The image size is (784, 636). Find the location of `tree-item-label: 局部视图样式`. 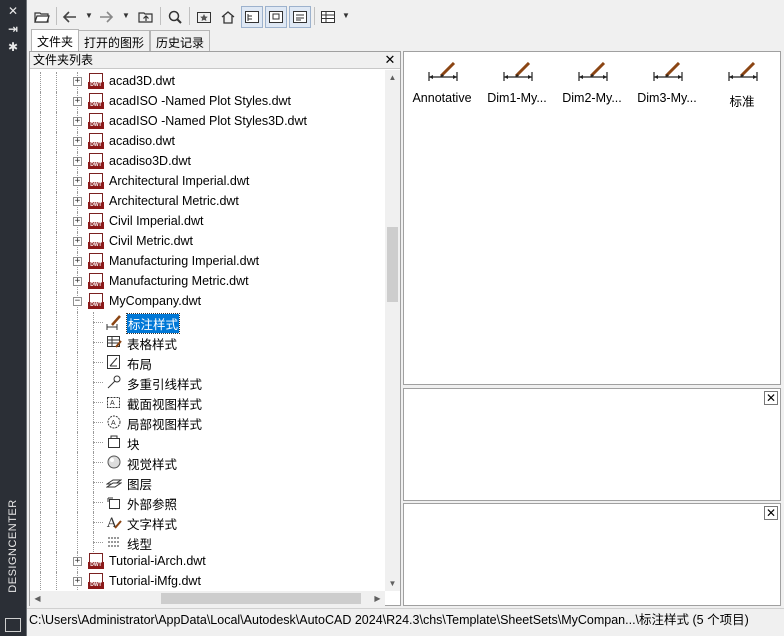

tree-item-label: 局部视图样式 is located at coordinates (164, 423).